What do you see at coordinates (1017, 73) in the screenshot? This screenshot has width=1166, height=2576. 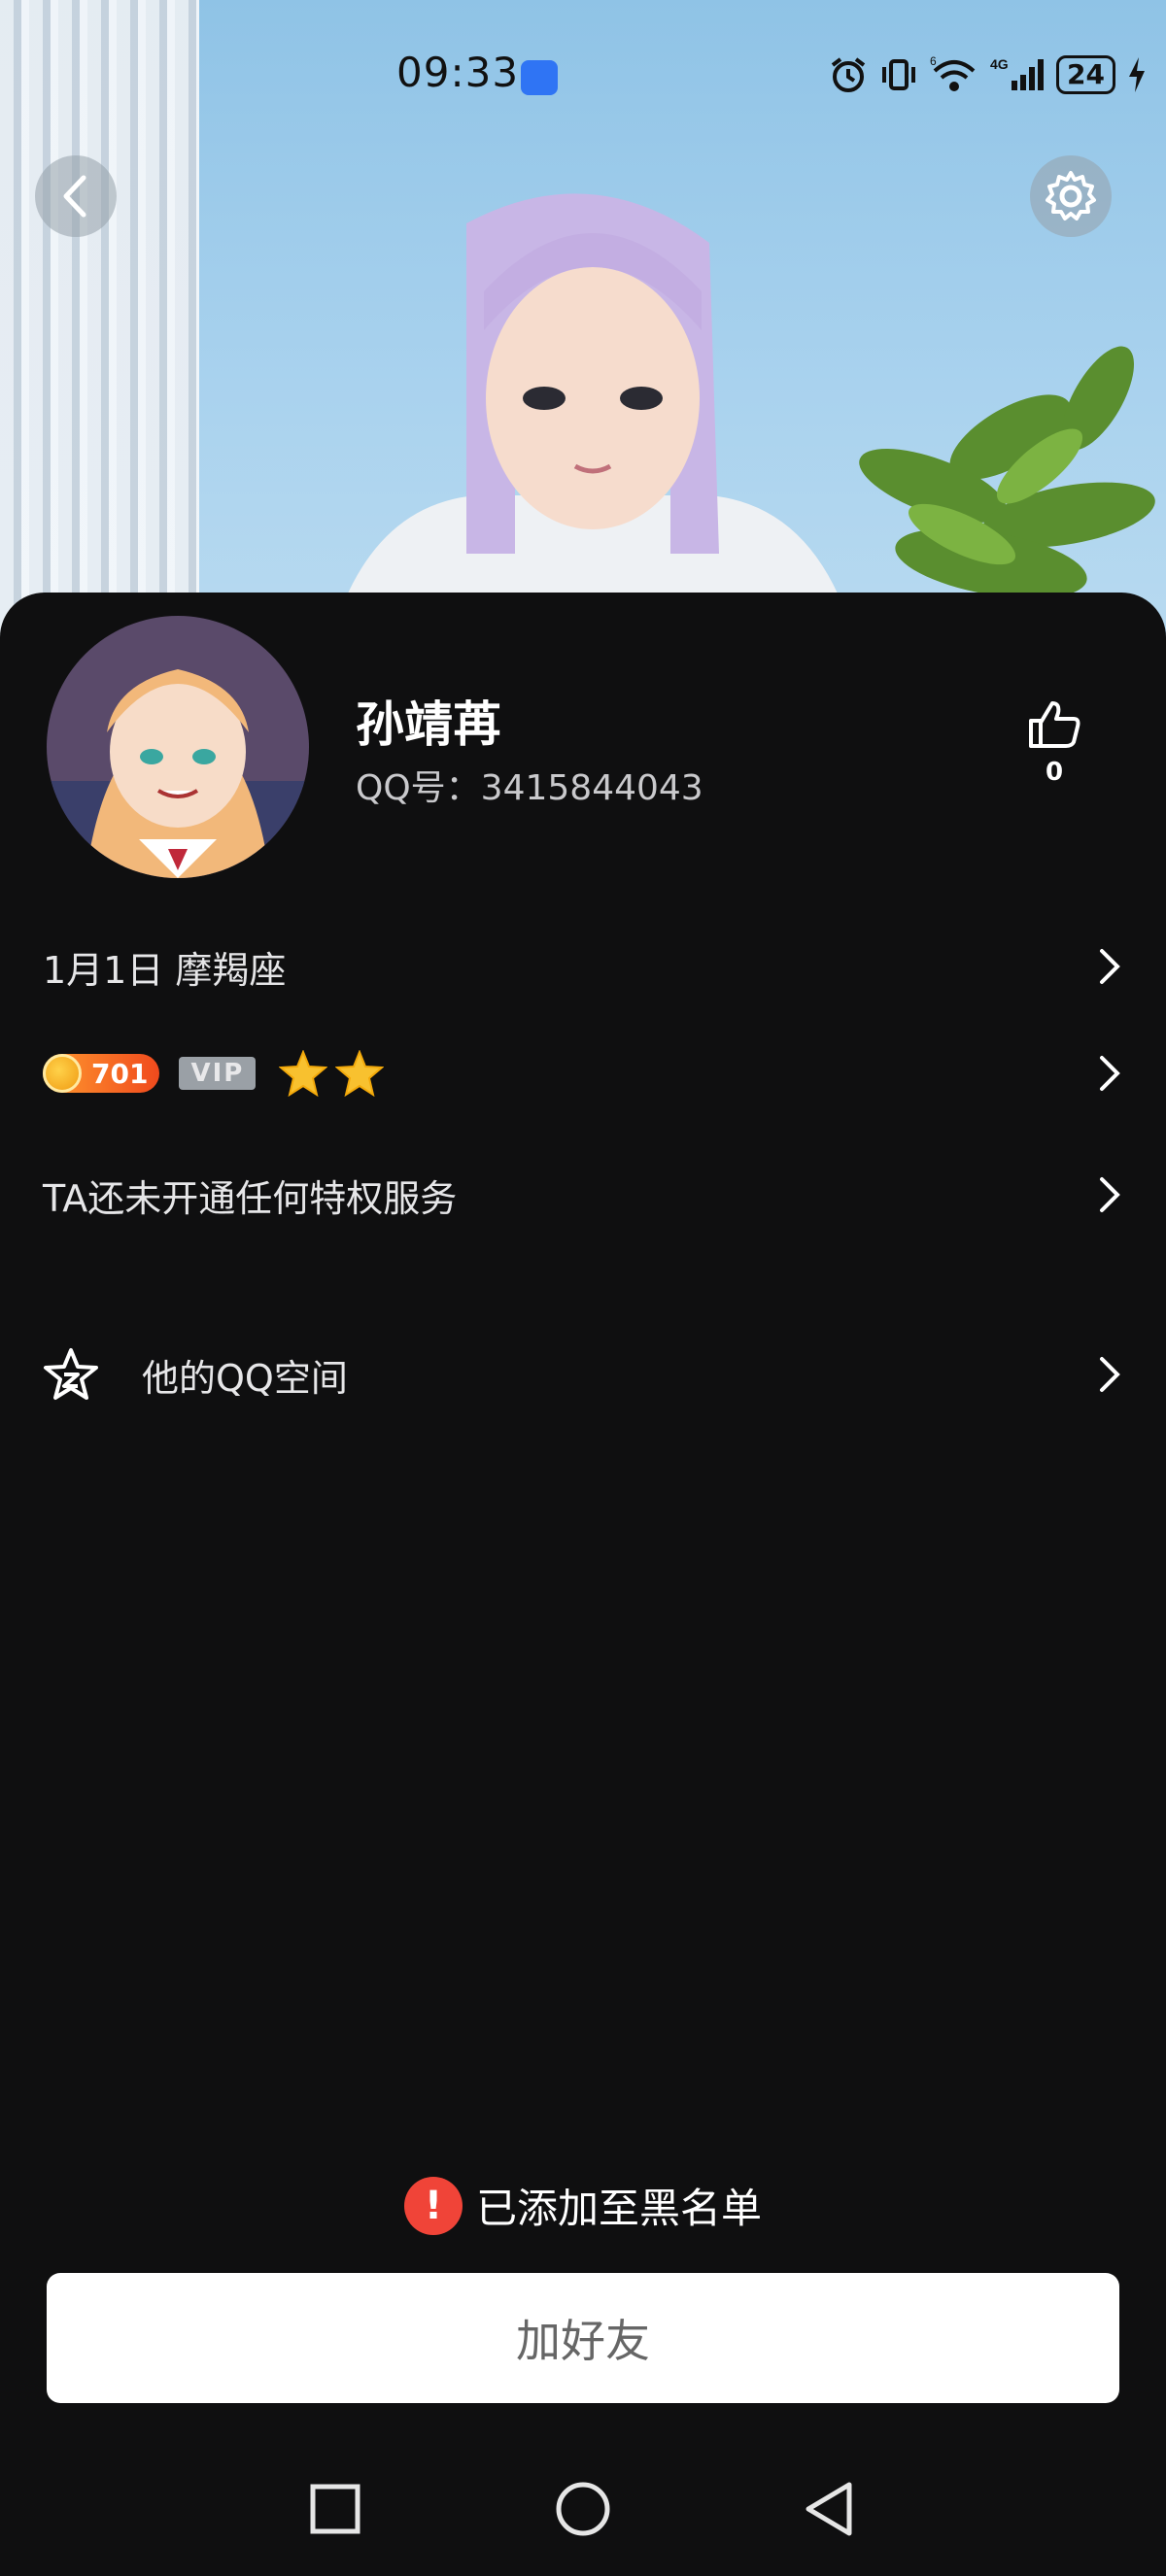 I see `cellular-signal-icon: 4G` at bounding box center [1017, 73].